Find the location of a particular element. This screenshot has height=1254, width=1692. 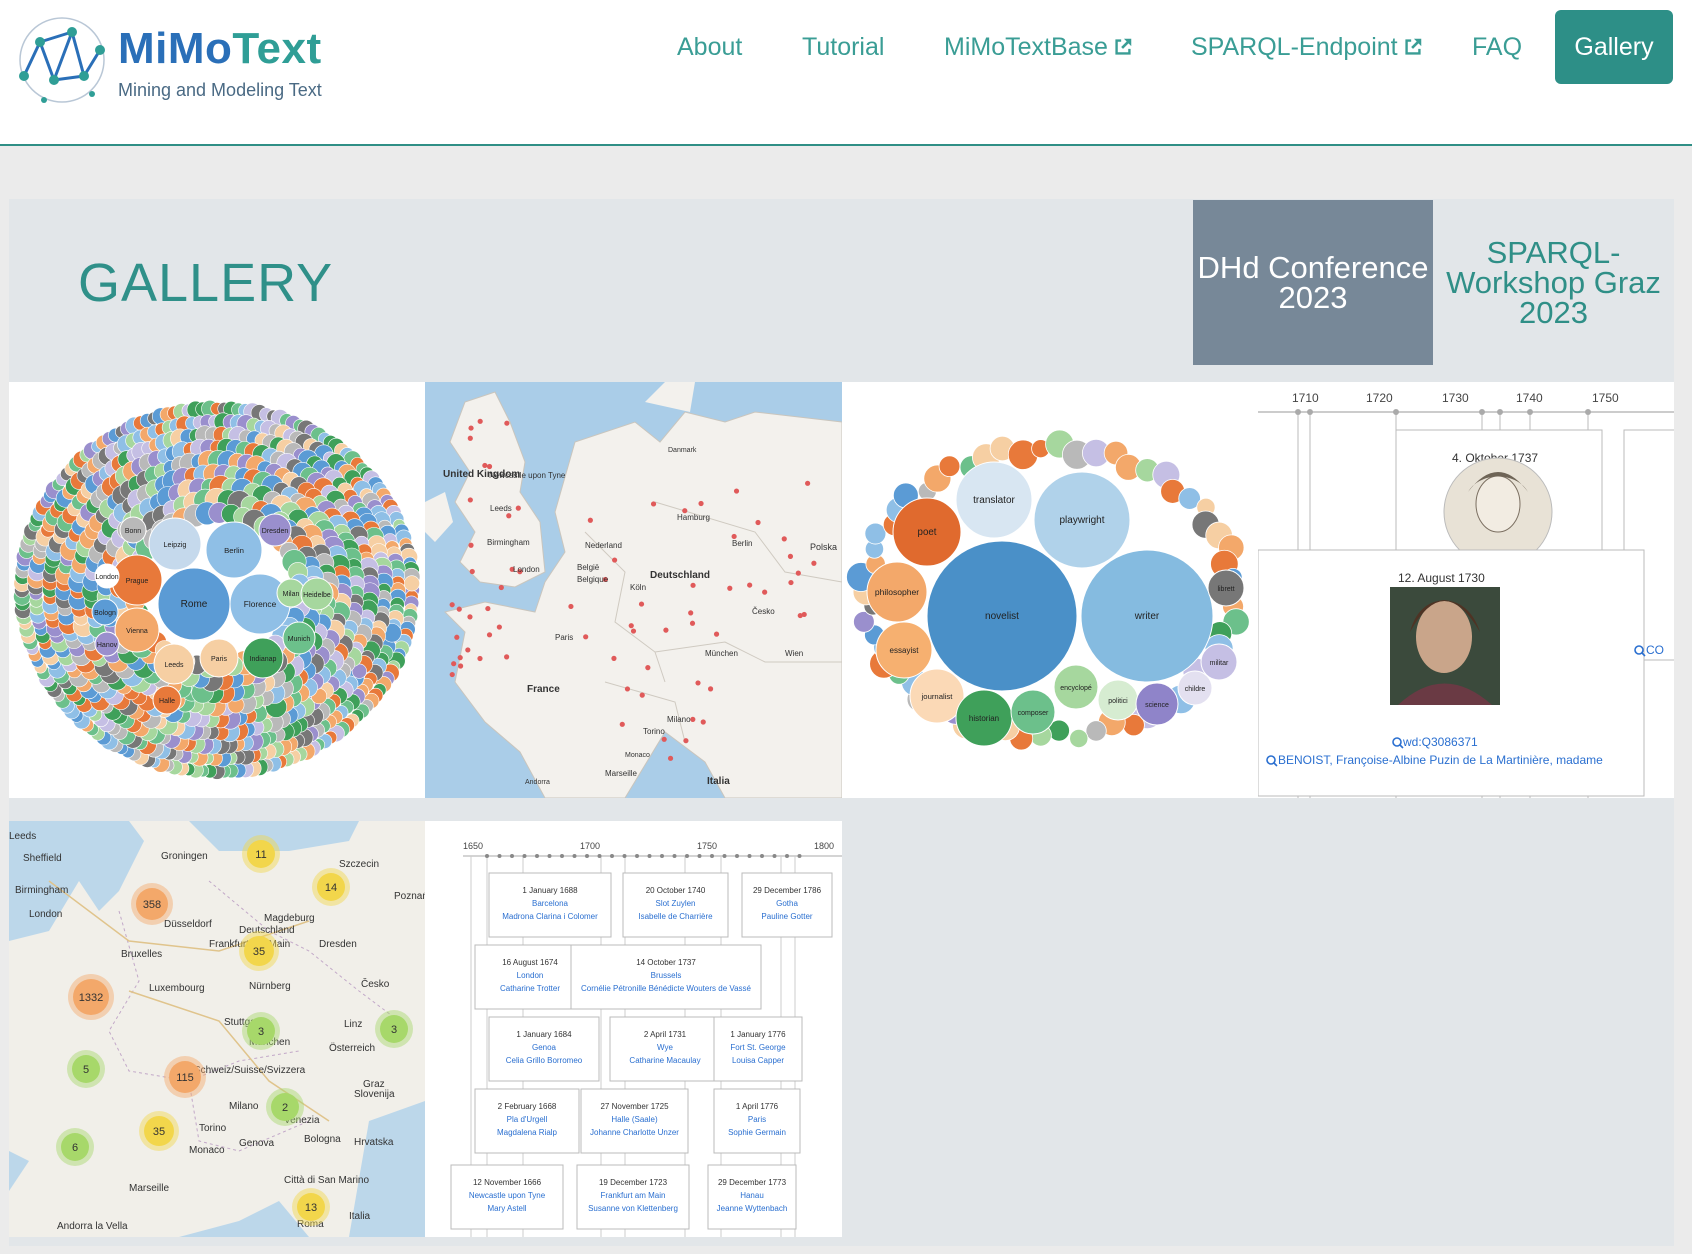

occupation-bubble-label: childre is located at coordinates (1195, 689).